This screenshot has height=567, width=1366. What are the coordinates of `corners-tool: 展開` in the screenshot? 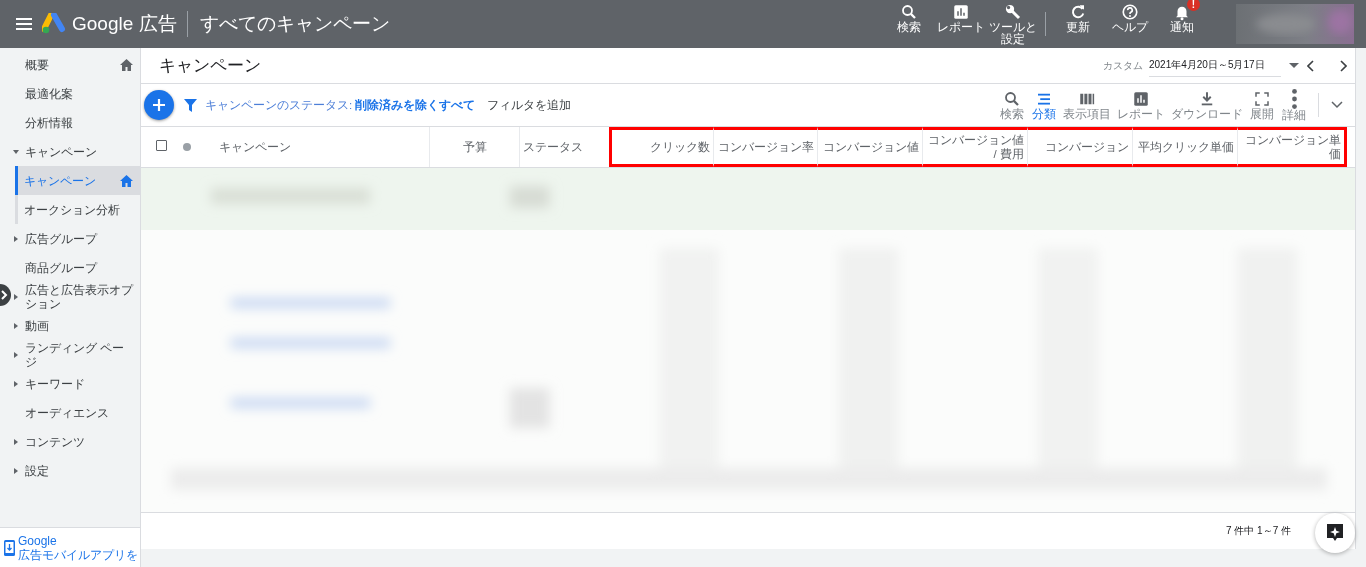 It's located at (1262, 105).